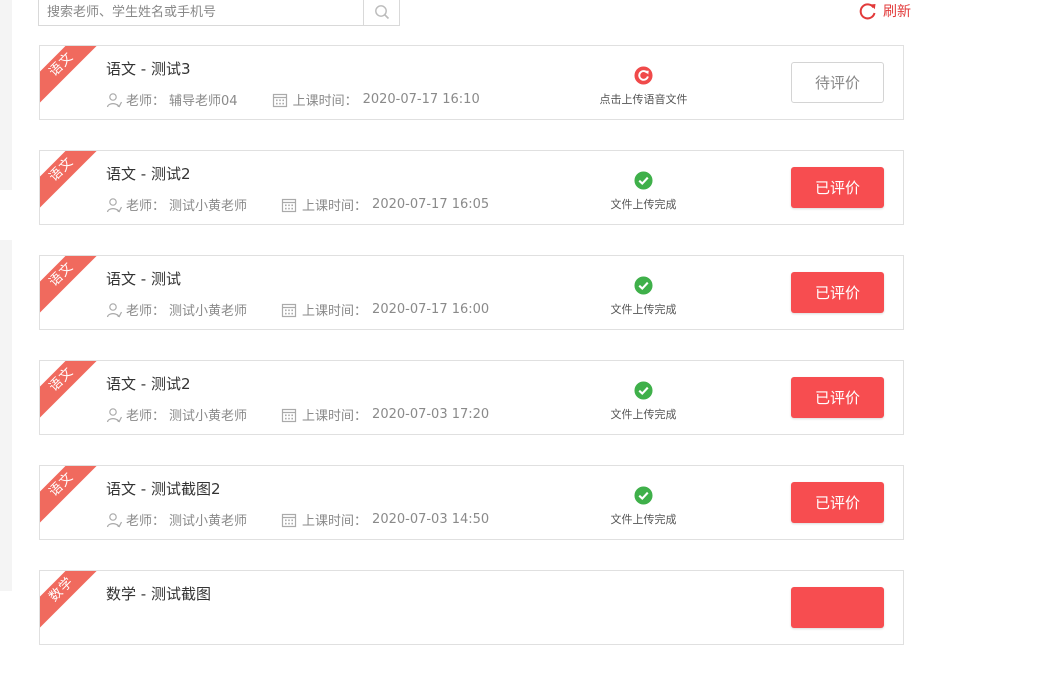 The width and height of the screenshot is (1055, 675). What do you see at coordinates (148, 69) in the screenshot?
I see `class-title: 语文 - 测试3` at bounding box center [148, 69].